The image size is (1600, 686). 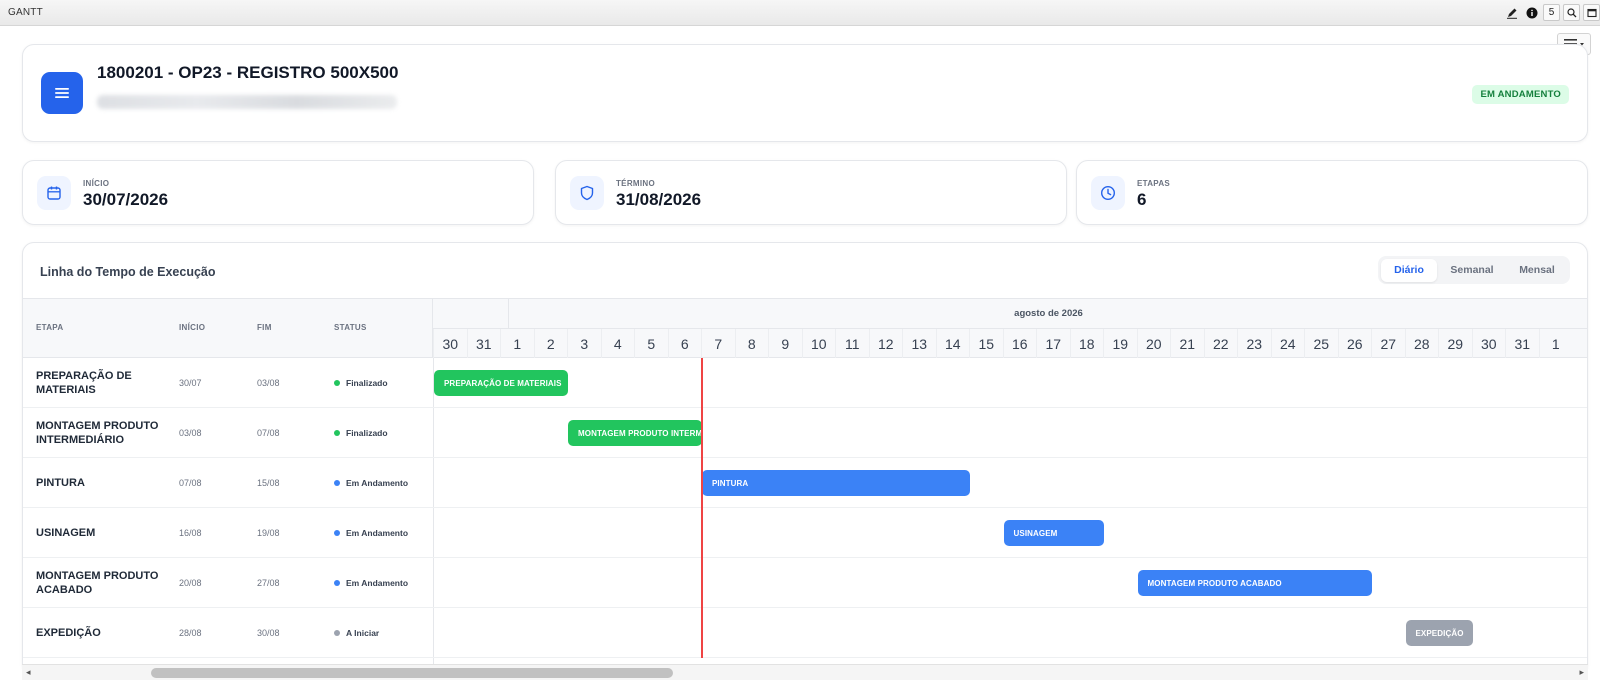 What do you see at coordinates (1571, 12) in the screenshot?
I see `search-icon` at bounding box center [1571, 12].